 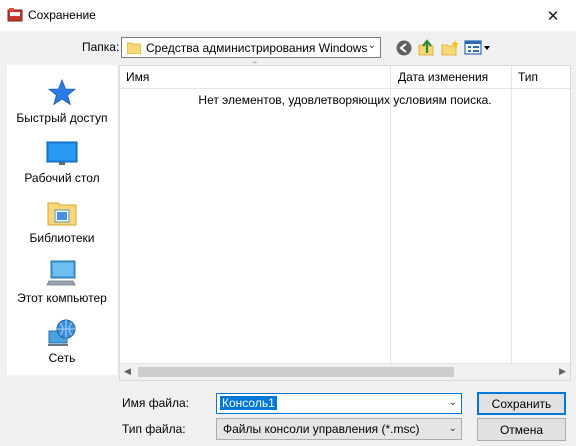 I want to click on new-folder-icon, so click(x=450, y=48).